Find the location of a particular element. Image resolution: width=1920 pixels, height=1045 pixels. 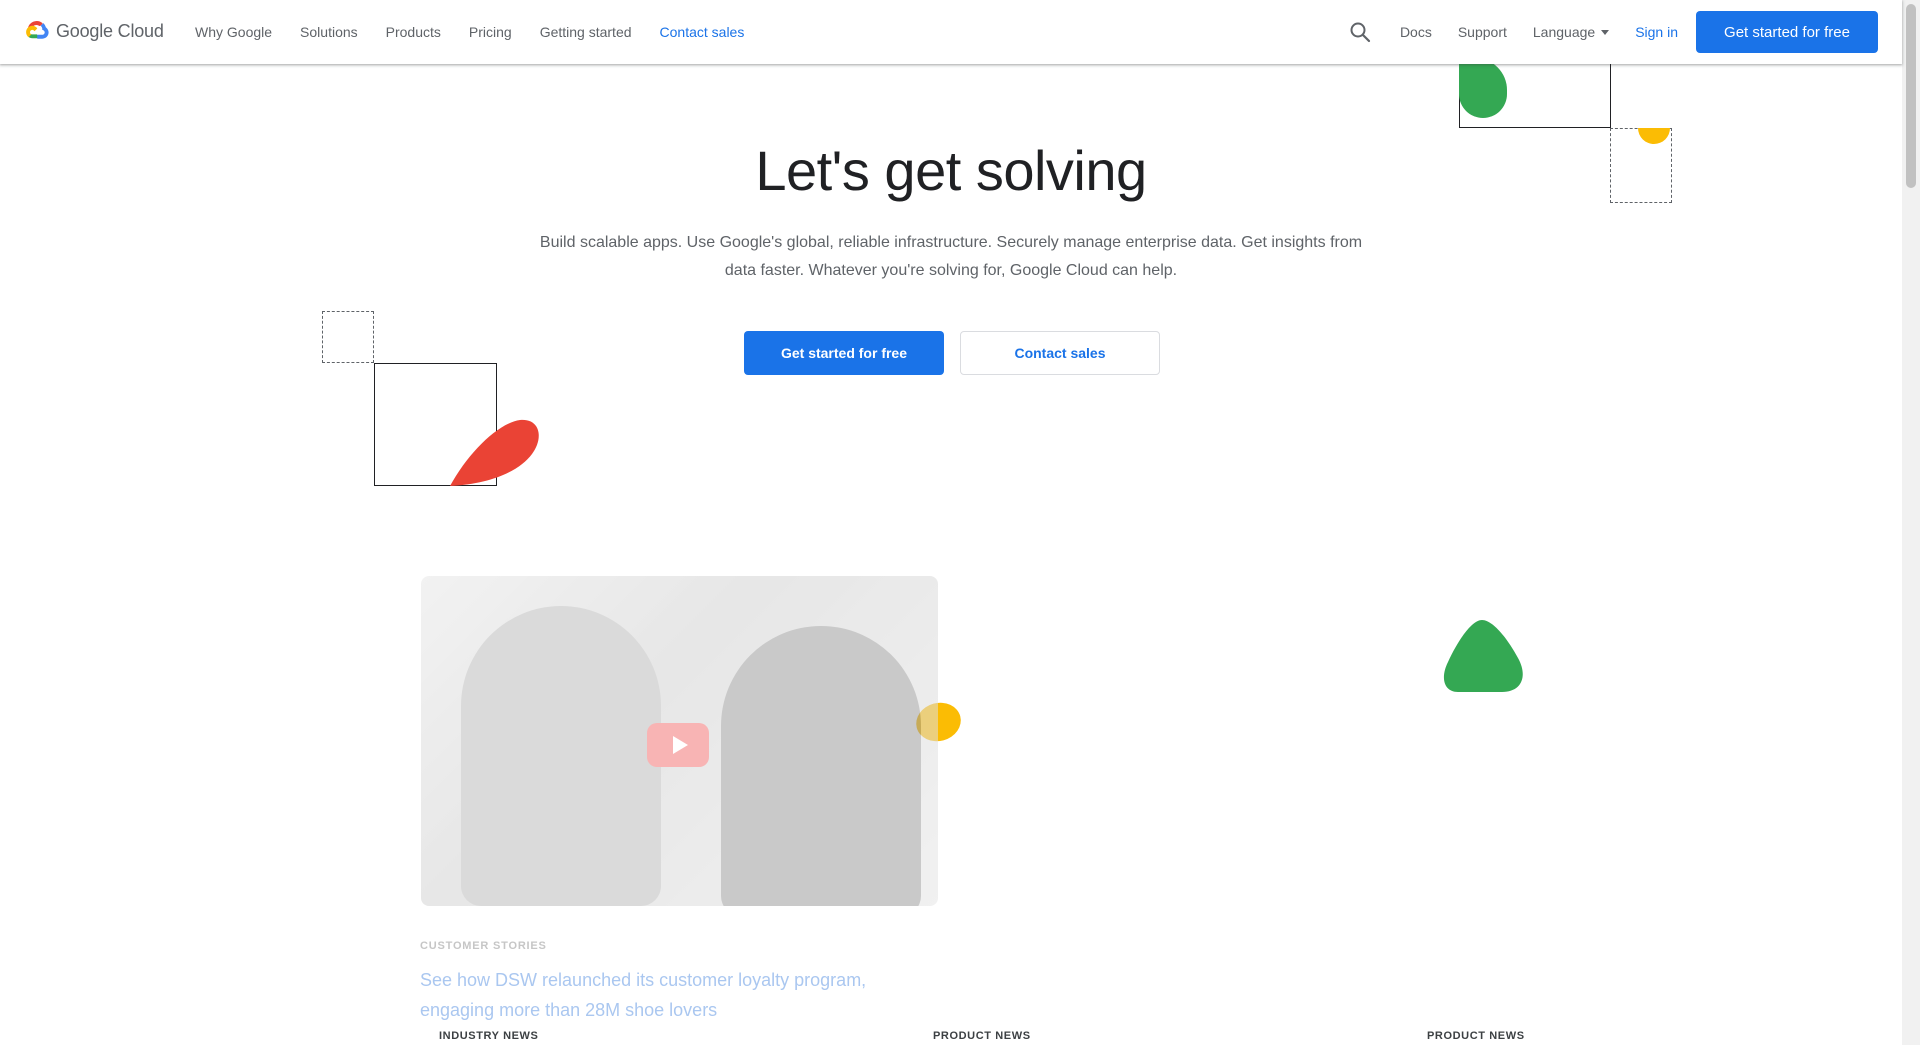

google-cloud-logo: Google Cloud is located at coordinates (94, 31).